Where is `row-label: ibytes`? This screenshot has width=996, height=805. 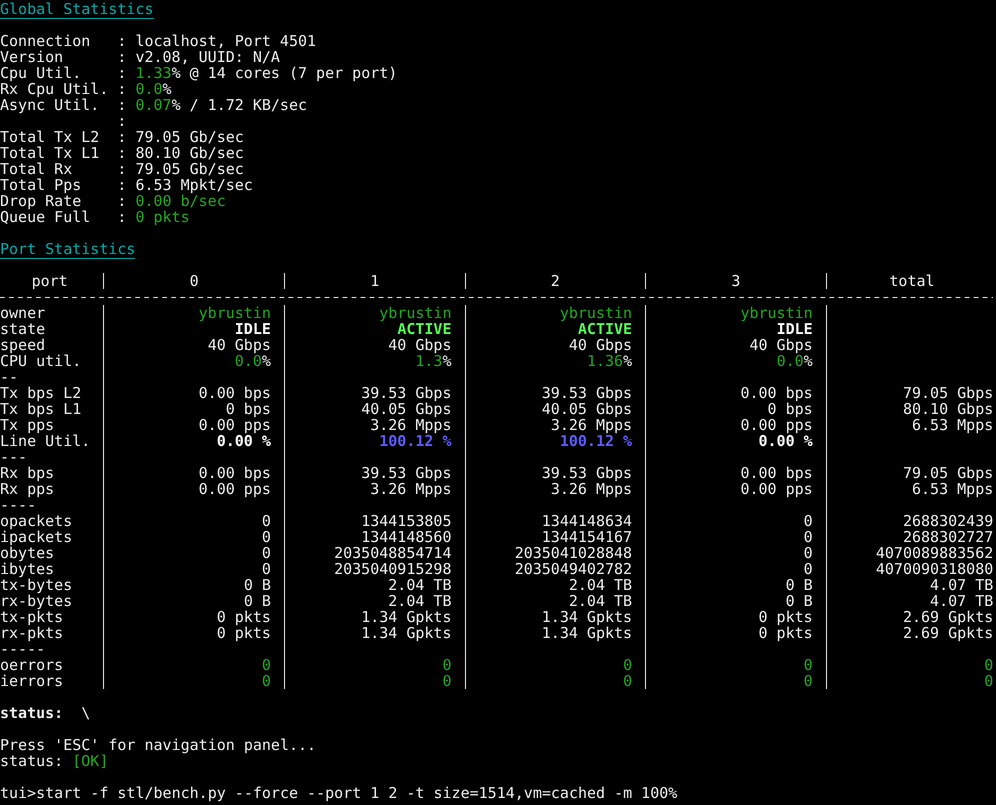
row-label: ibytes is located at coordinates (27, 569).